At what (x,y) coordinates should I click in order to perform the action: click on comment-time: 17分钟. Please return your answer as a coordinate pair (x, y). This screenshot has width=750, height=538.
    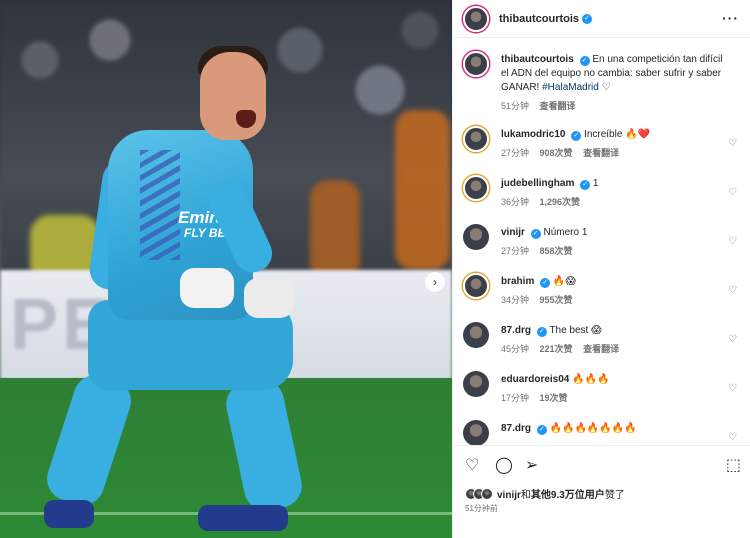
    Looking at the image, I should click on (515, 398).